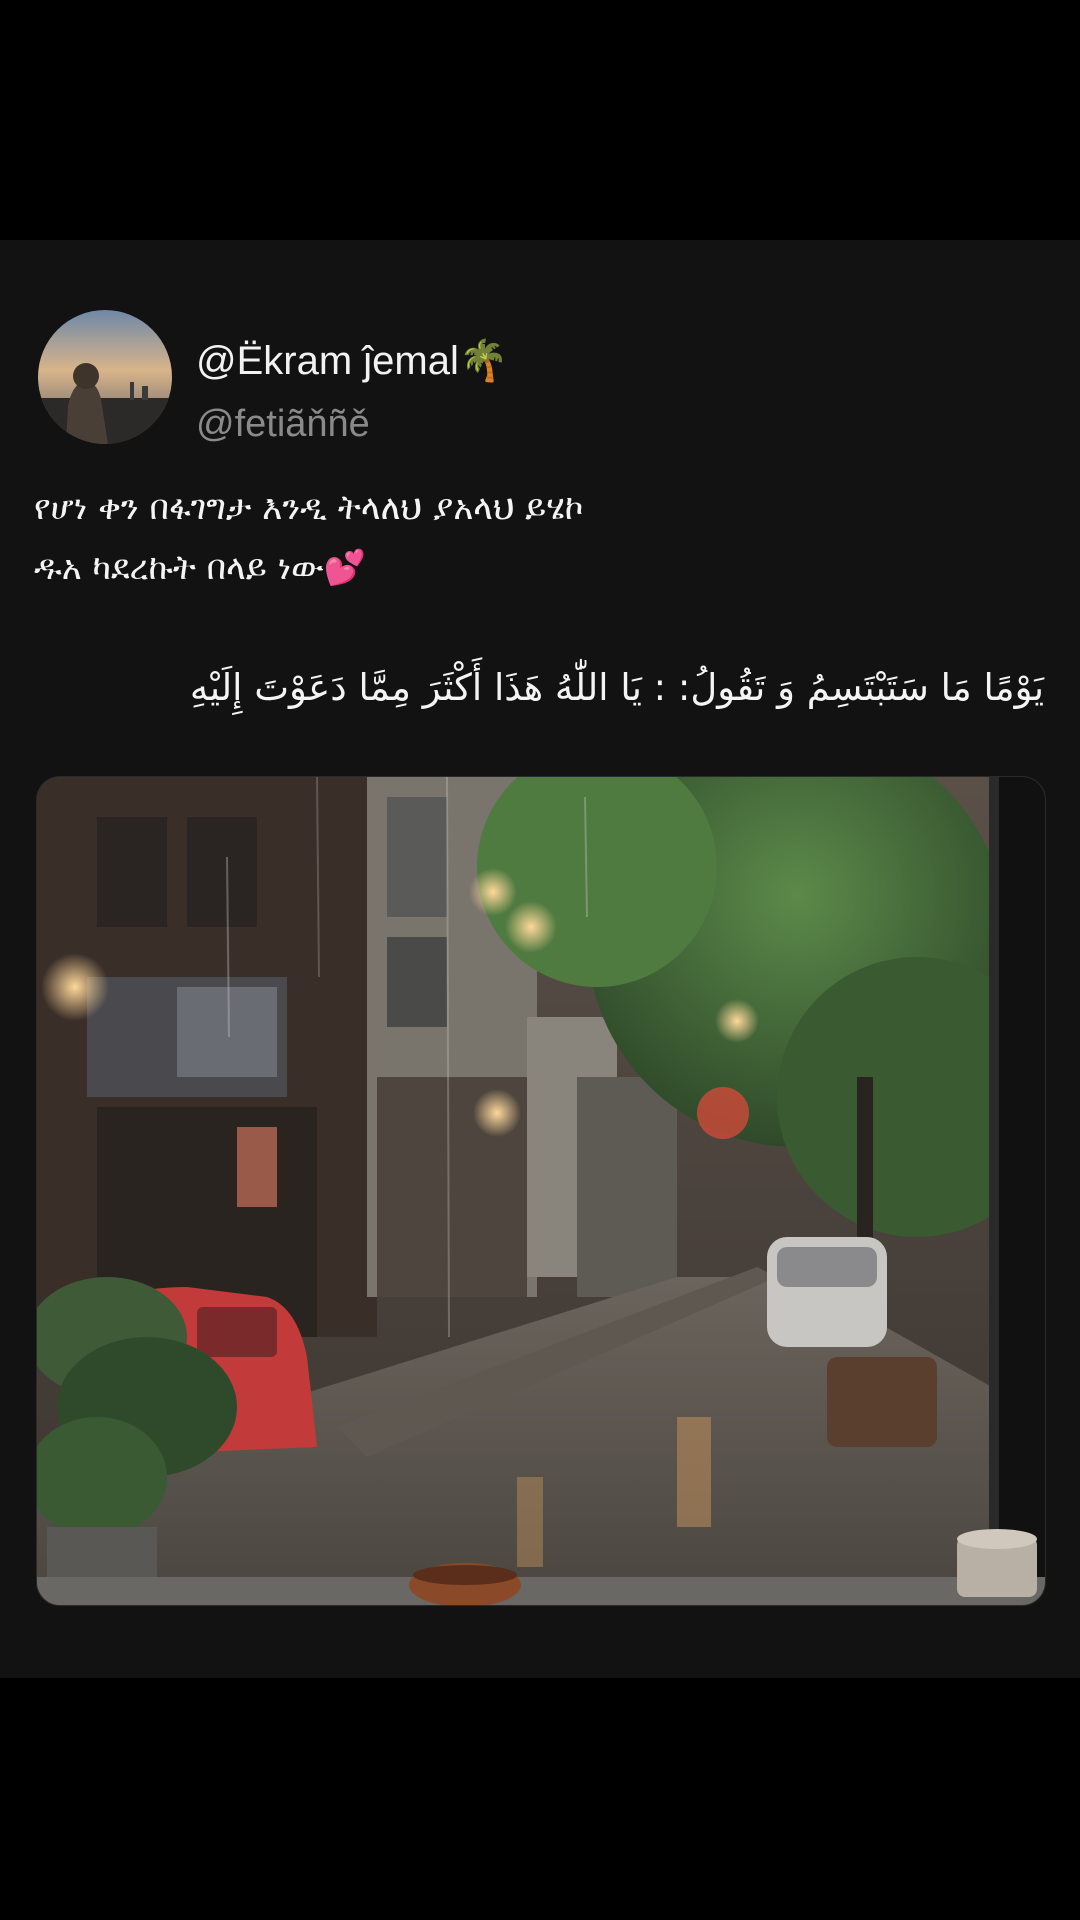  I want to click on avatar, so click(105, 377).